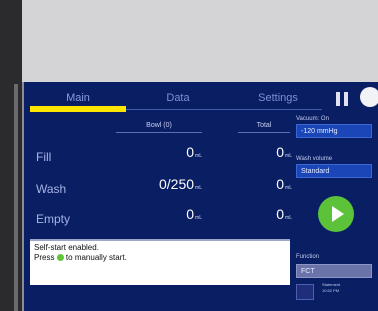 The width and height of the screenshot is (378, 311). Describe the element at coordinates (312, 119) in the screenshot. I see `vacuum-label: Vacuum: On` at that location.